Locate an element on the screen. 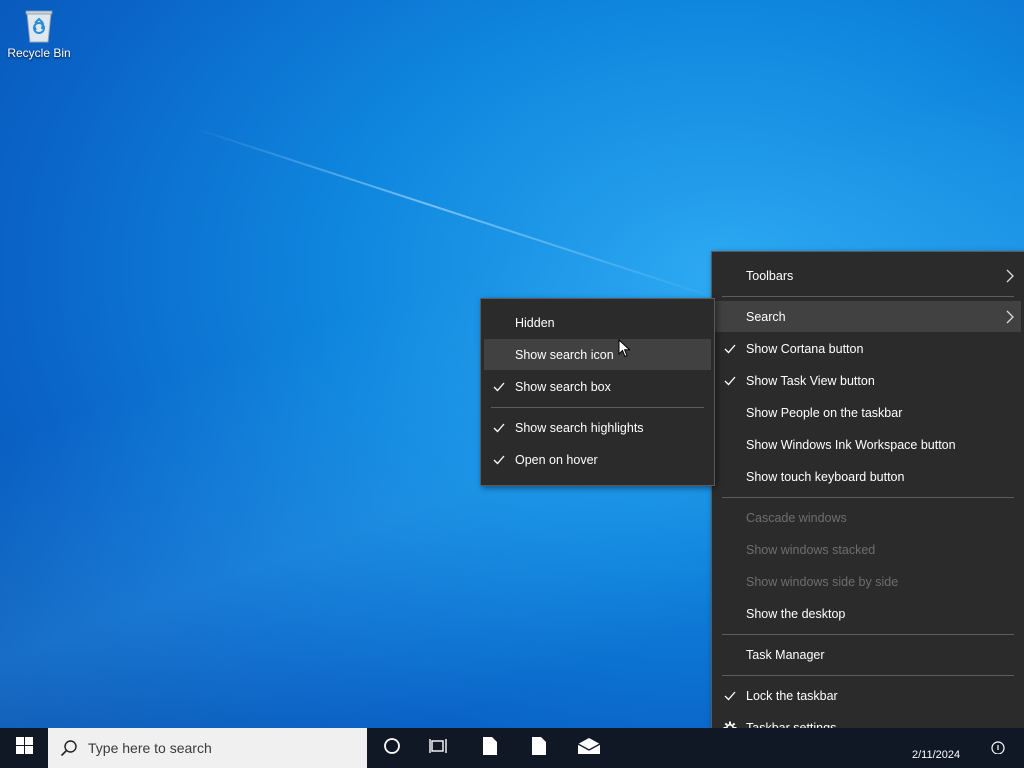 Image resolution: width=1024 pixels, height=768 pixels. menu-item-label: Show Cortana button is located at coordinates (805, 348).